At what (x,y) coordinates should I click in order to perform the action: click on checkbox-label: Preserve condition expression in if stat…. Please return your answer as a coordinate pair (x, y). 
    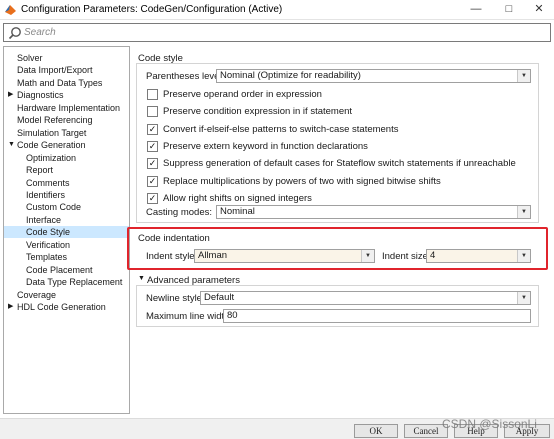
    Looking at the image, I should click on (258, 112).